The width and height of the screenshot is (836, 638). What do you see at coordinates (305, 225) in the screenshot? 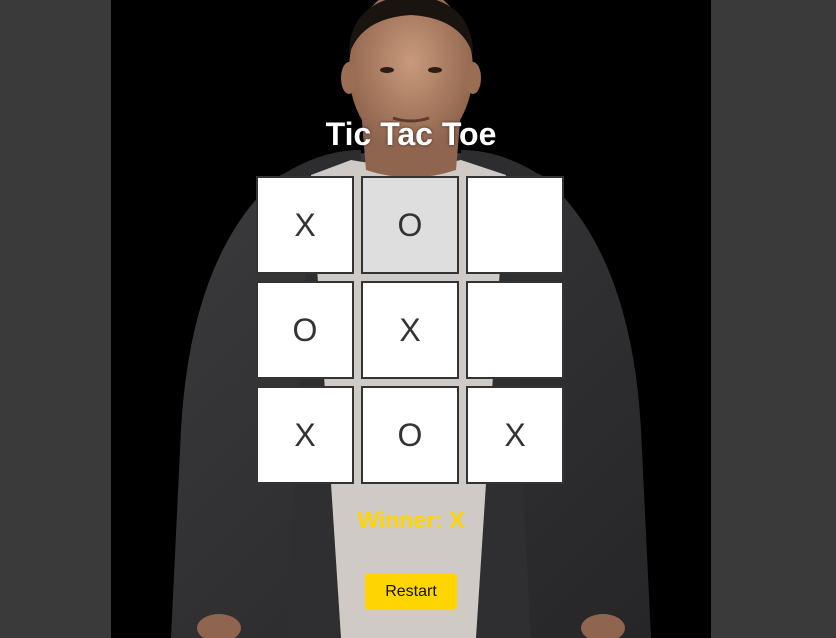
I see `board-cell-1: X` at bounding box center [305, 225].